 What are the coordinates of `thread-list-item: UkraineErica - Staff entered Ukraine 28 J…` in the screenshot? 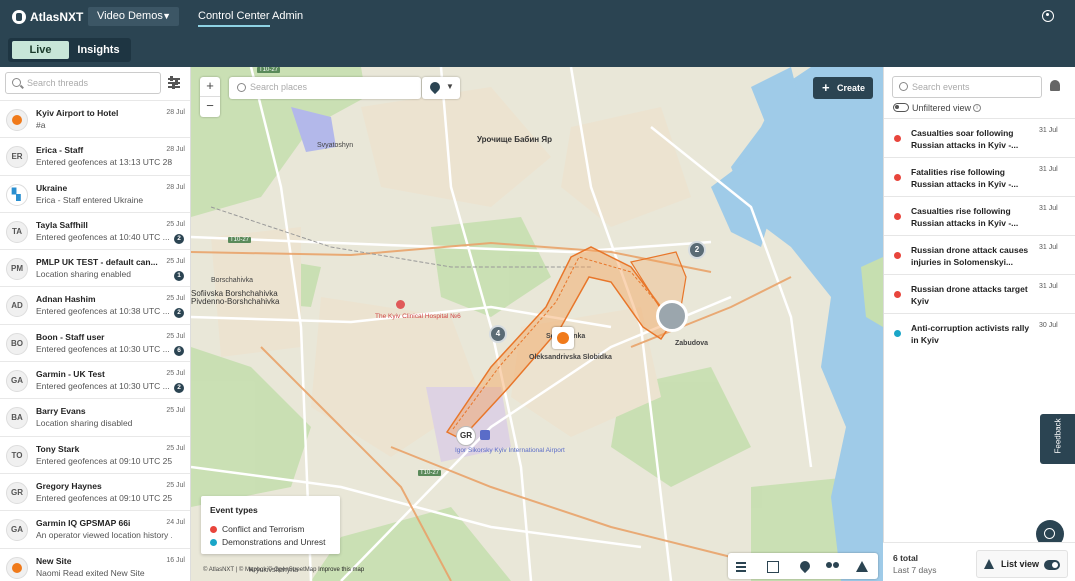 It's located at (95, 193).